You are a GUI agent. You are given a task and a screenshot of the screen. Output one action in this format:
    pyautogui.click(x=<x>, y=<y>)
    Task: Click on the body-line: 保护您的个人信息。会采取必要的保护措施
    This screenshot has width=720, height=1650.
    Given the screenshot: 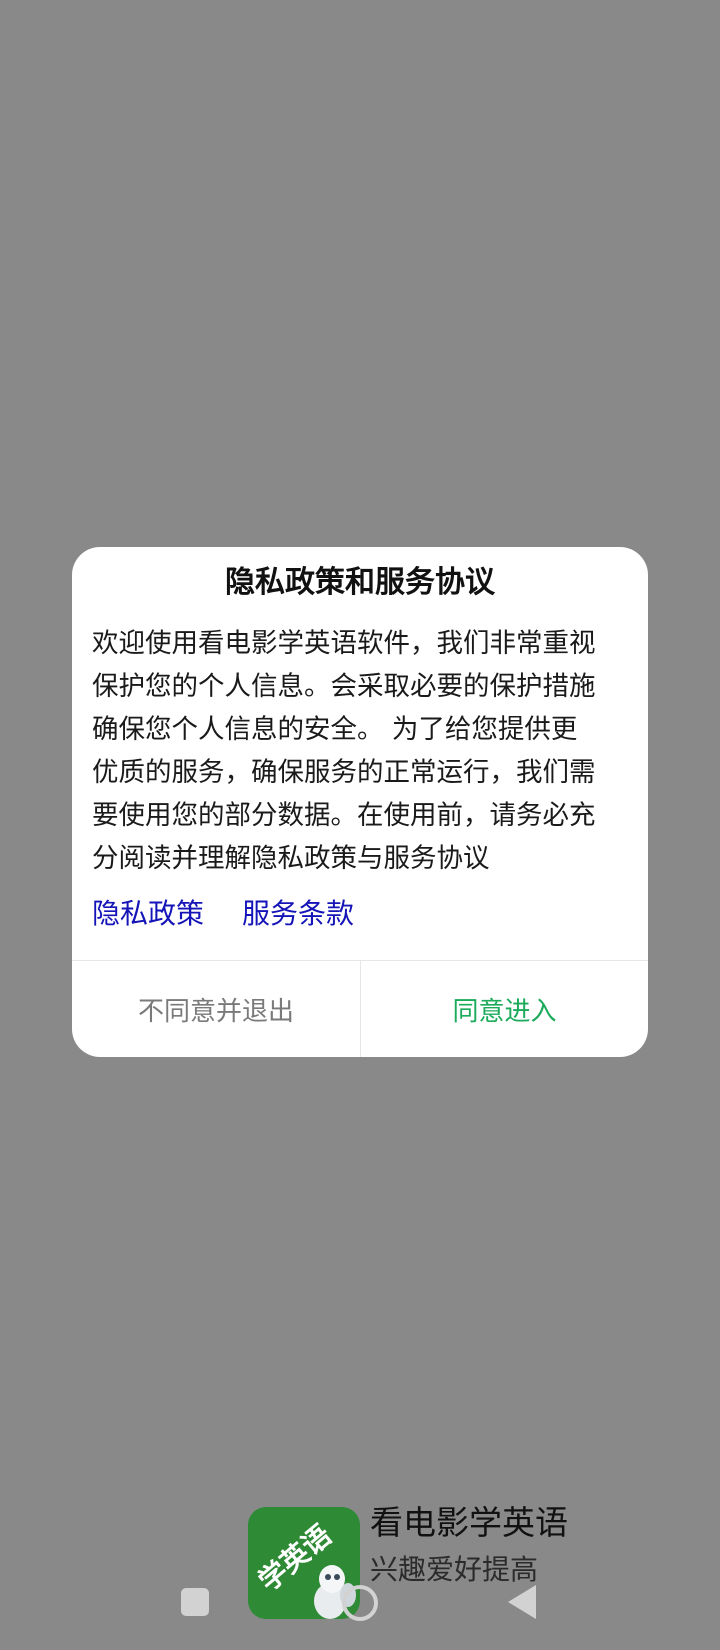 What is the action you would take?
    pyautogui.click(x=344, y=686)
    